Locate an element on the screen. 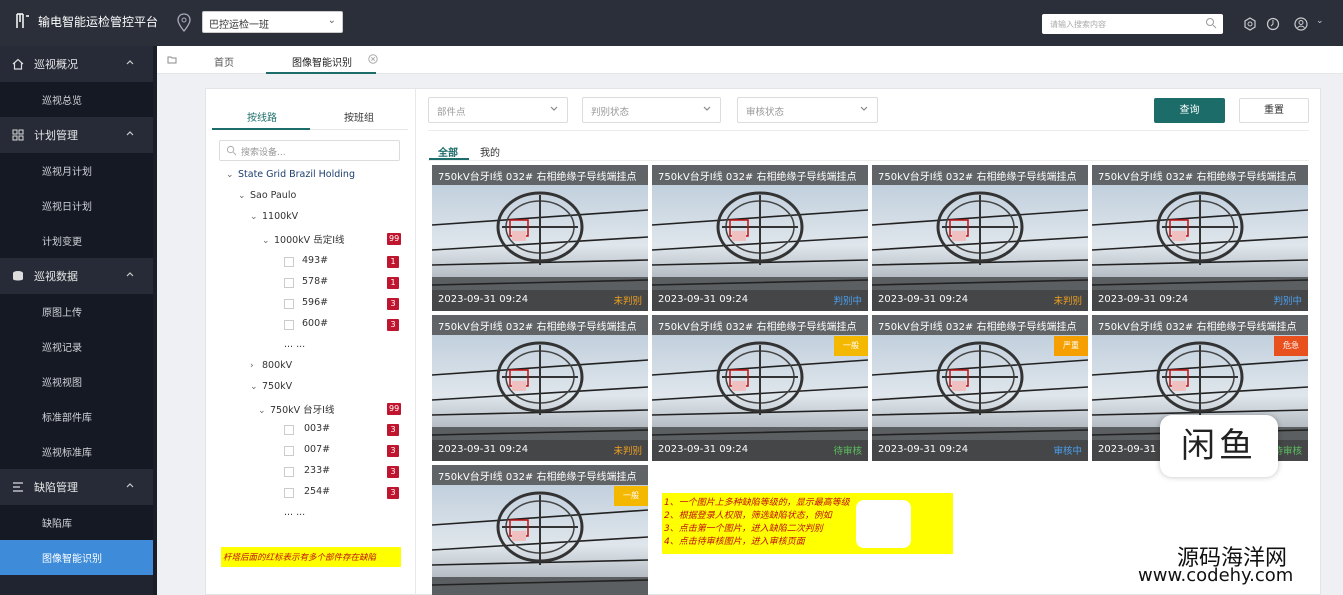 The image size is (1343, 595). sidebar-item-overview: 巡视总览 is located at coordinates (78, 99).